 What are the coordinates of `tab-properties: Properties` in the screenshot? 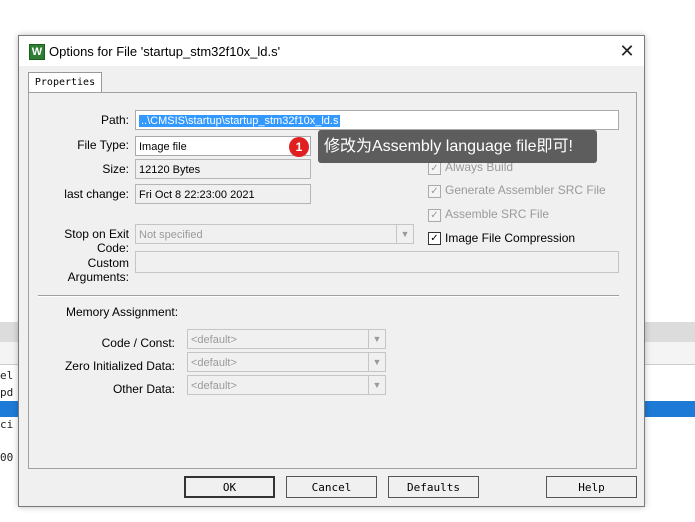 It's located at (65, 82).